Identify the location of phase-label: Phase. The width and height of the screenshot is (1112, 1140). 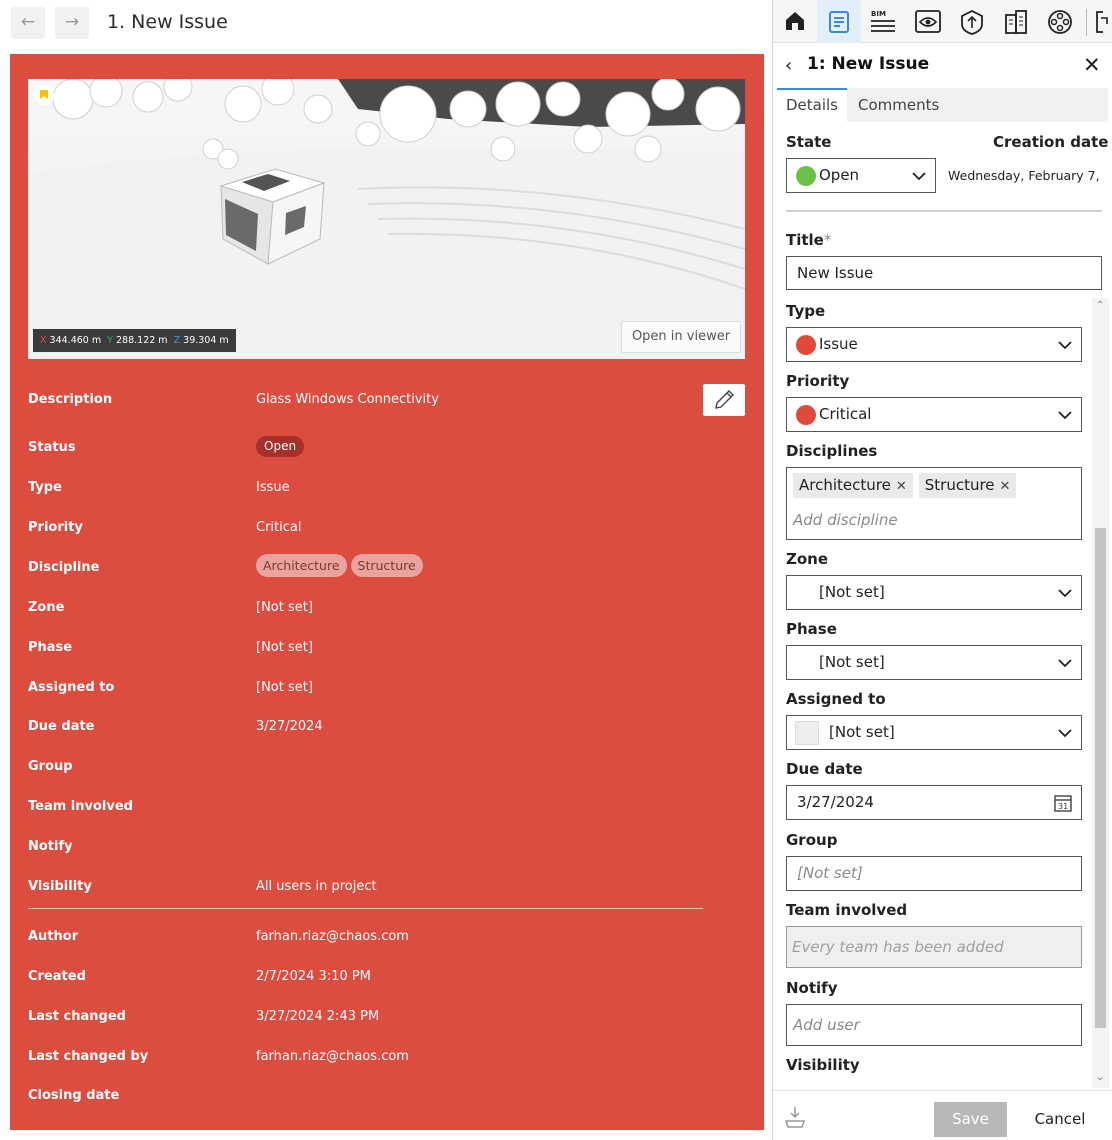
(811, 629).